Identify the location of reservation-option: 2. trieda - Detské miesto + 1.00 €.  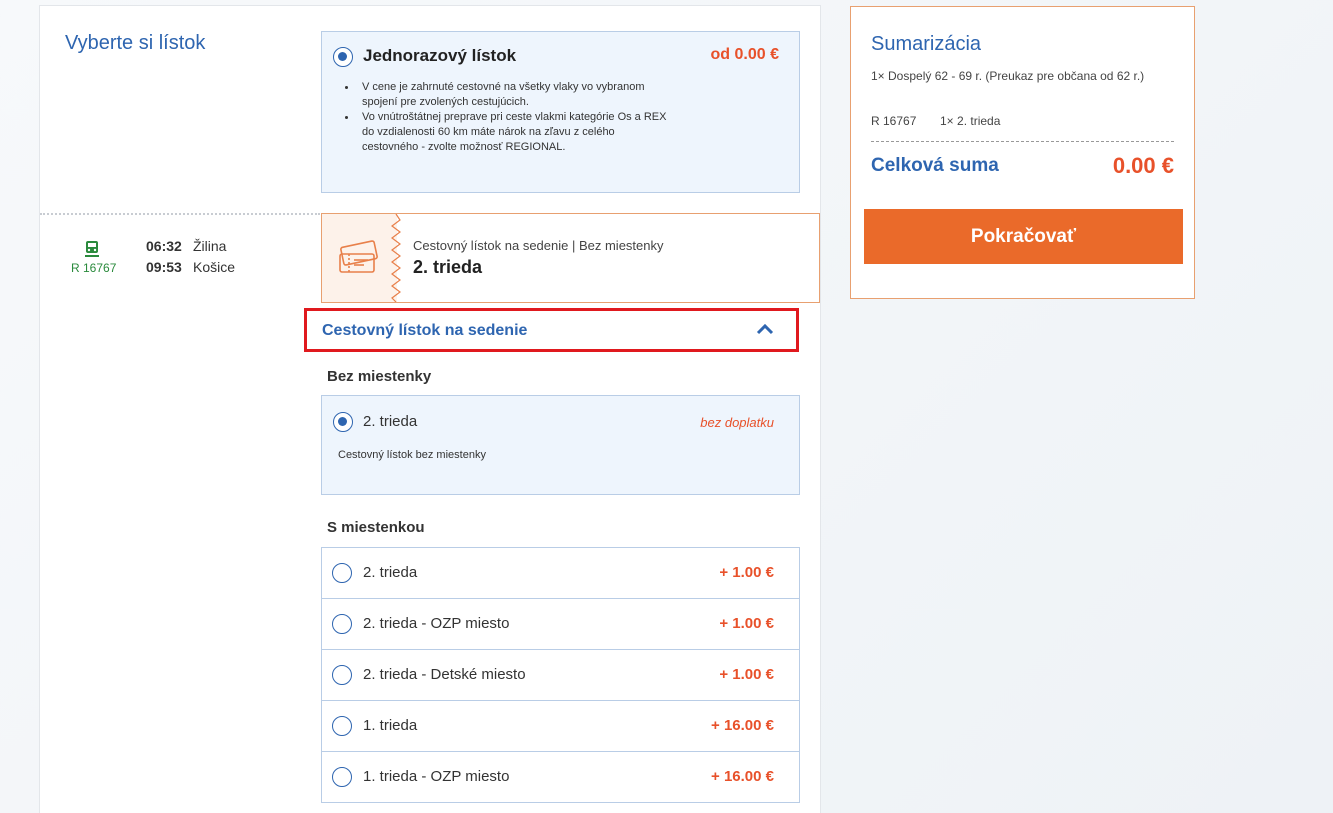
(560, 674).